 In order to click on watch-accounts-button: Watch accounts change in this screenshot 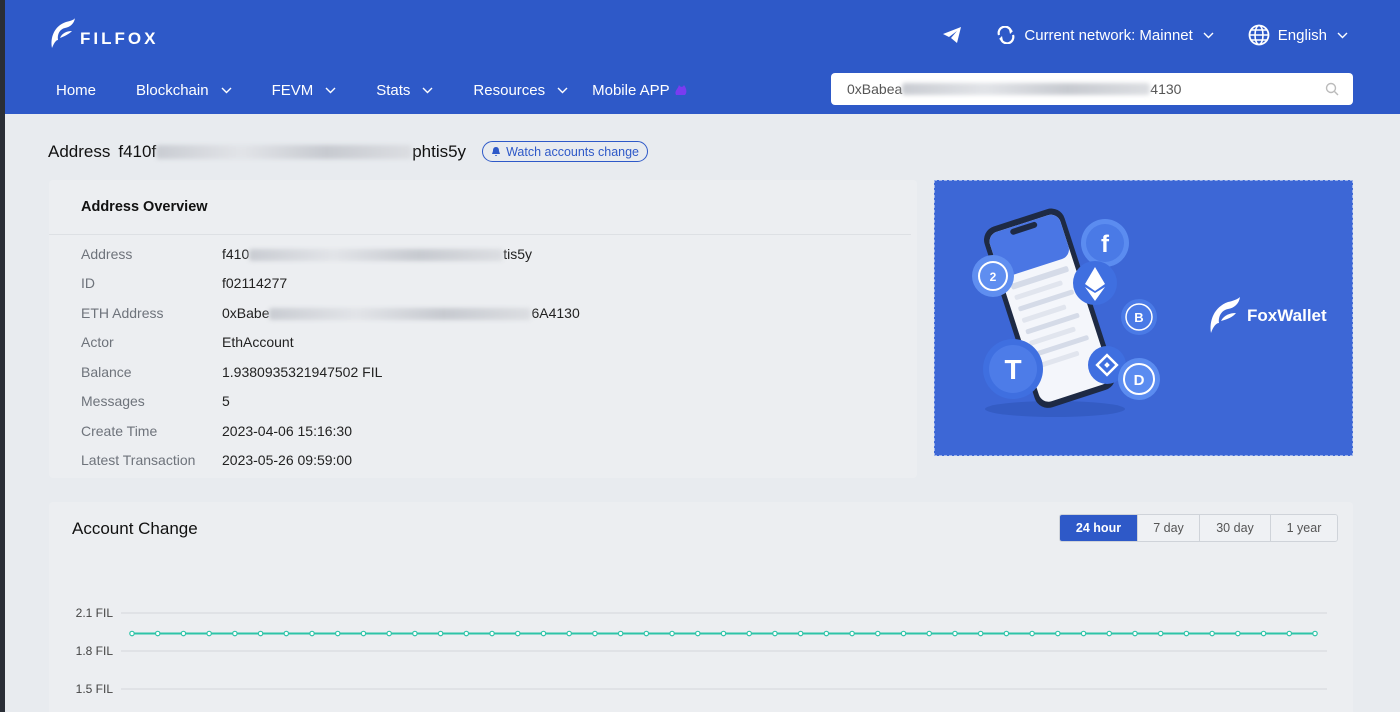, I will do `click(565, 151)`.